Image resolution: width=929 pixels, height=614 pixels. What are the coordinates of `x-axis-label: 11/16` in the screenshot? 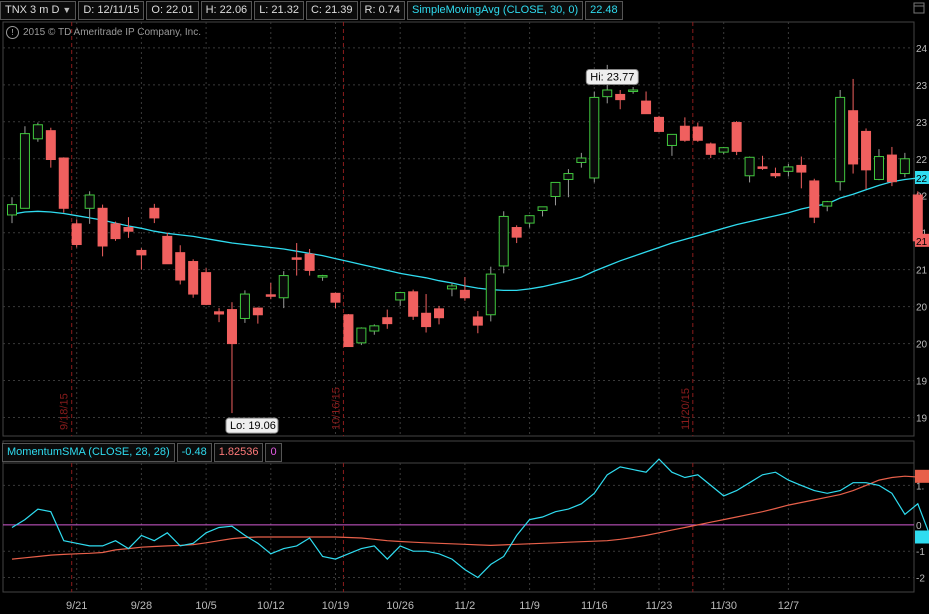 It's located at (594, 606).